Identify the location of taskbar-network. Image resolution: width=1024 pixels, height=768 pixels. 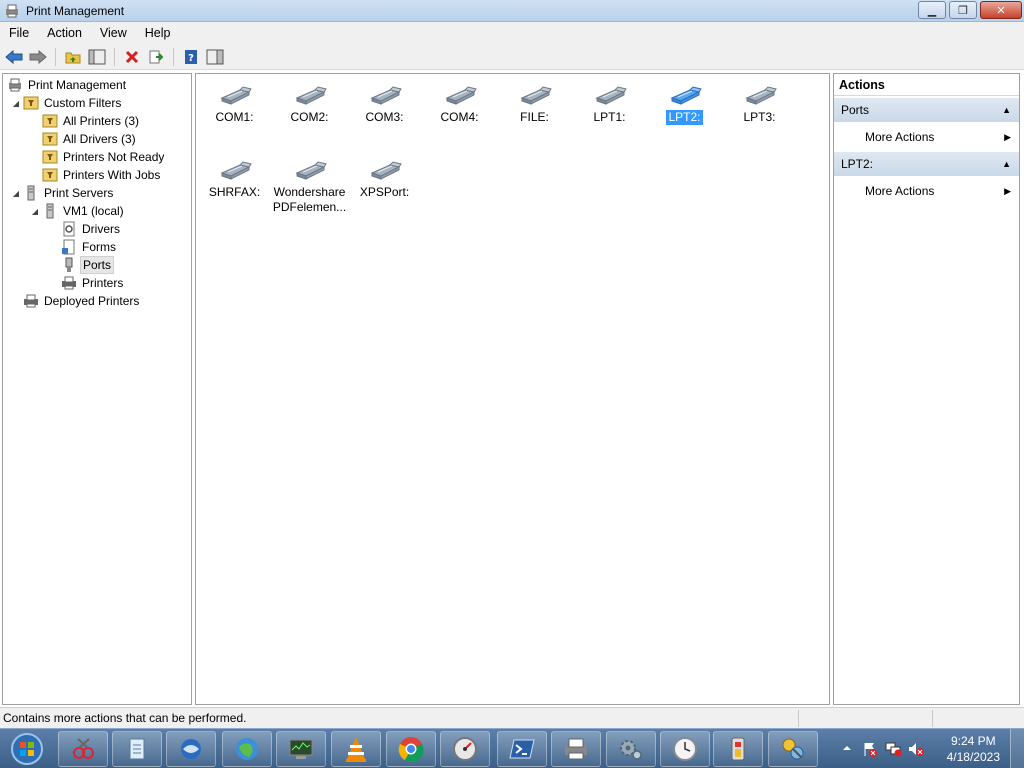
(247, 749).